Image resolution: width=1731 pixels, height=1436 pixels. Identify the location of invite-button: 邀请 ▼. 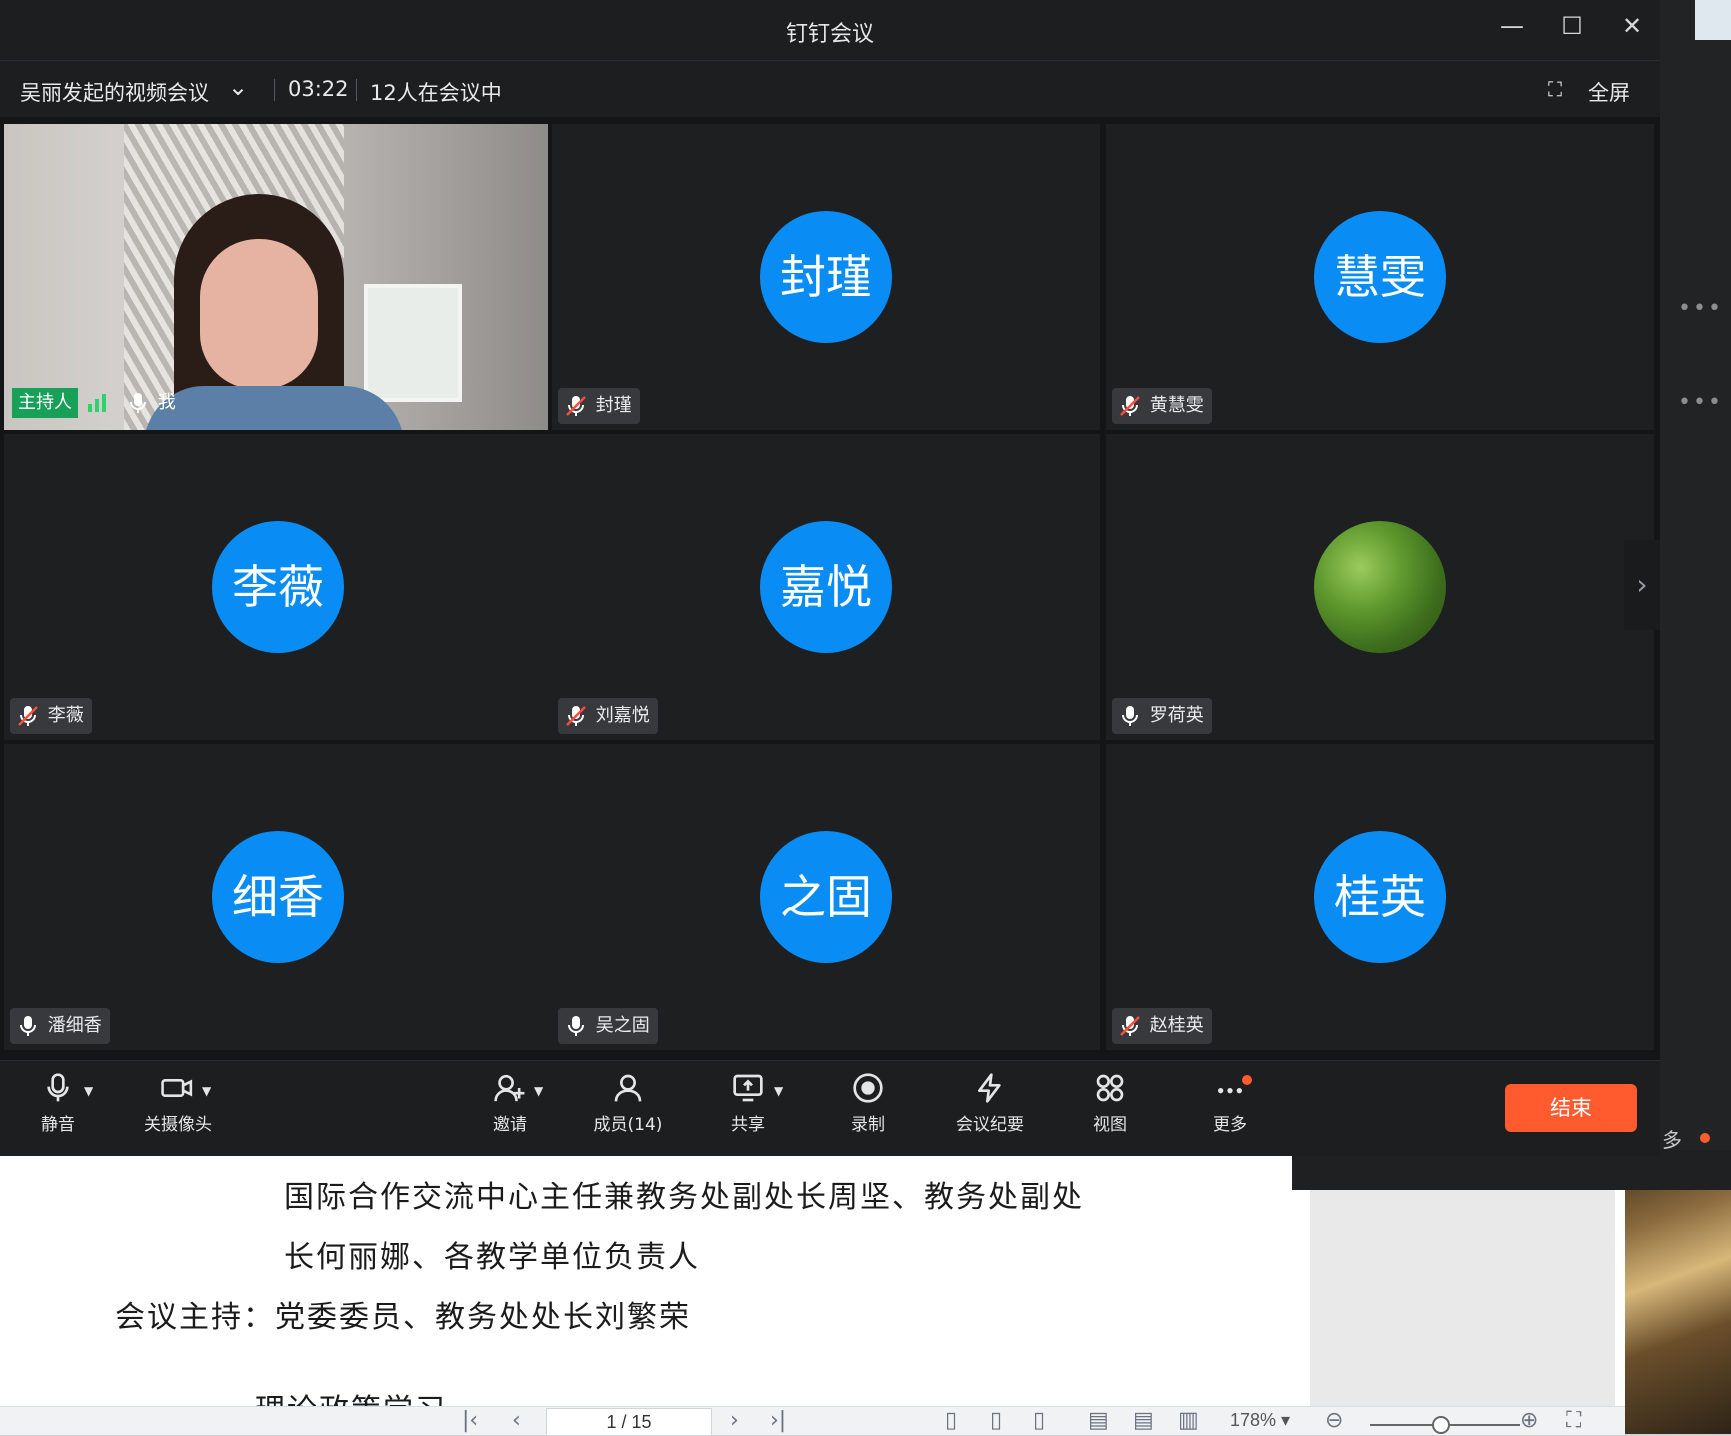
(512, 1103).